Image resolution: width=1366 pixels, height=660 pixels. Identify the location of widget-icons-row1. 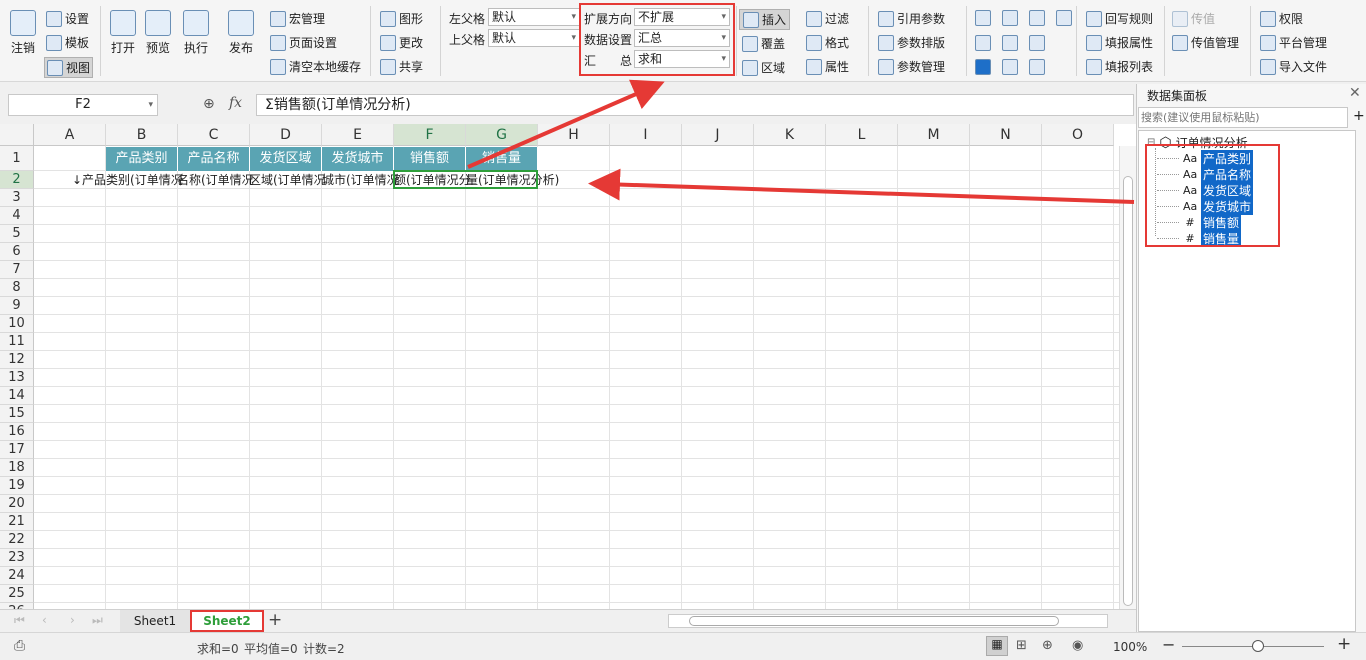
(1023, 18).